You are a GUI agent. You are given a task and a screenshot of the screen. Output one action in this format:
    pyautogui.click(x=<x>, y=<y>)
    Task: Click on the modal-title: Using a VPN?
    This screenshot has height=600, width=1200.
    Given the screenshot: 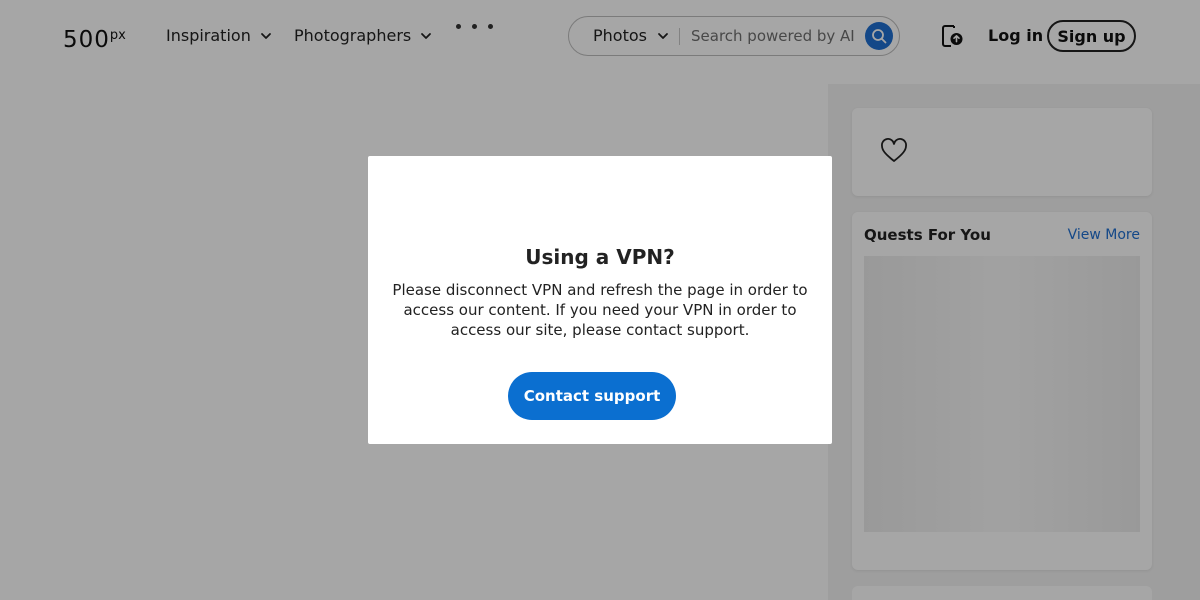 What is the action you would take?
    pyautogui.click(x=600, y=257)
    